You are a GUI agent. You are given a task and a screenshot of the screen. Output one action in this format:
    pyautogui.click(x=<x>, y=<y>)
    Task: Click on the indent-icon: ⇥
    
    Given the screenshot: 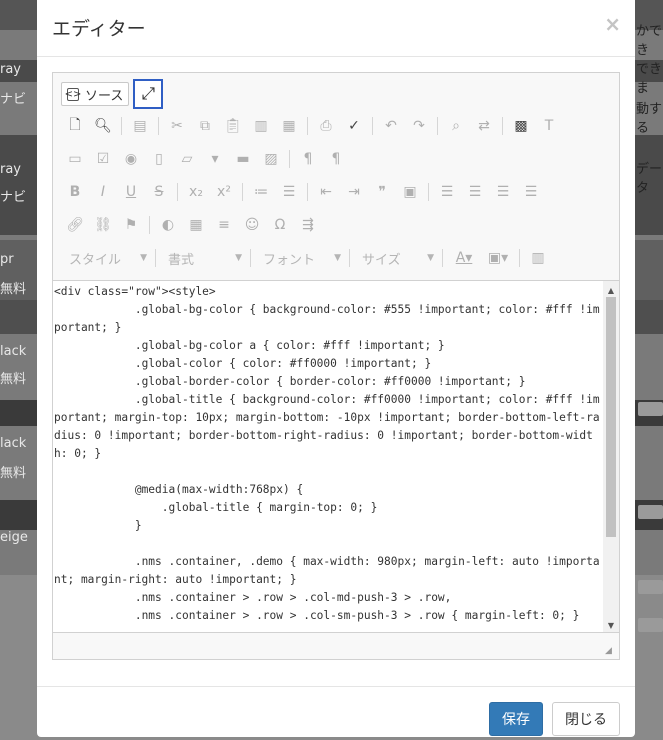 What is the action you would take?
    pyautogui.click(x=354, y=192)
    